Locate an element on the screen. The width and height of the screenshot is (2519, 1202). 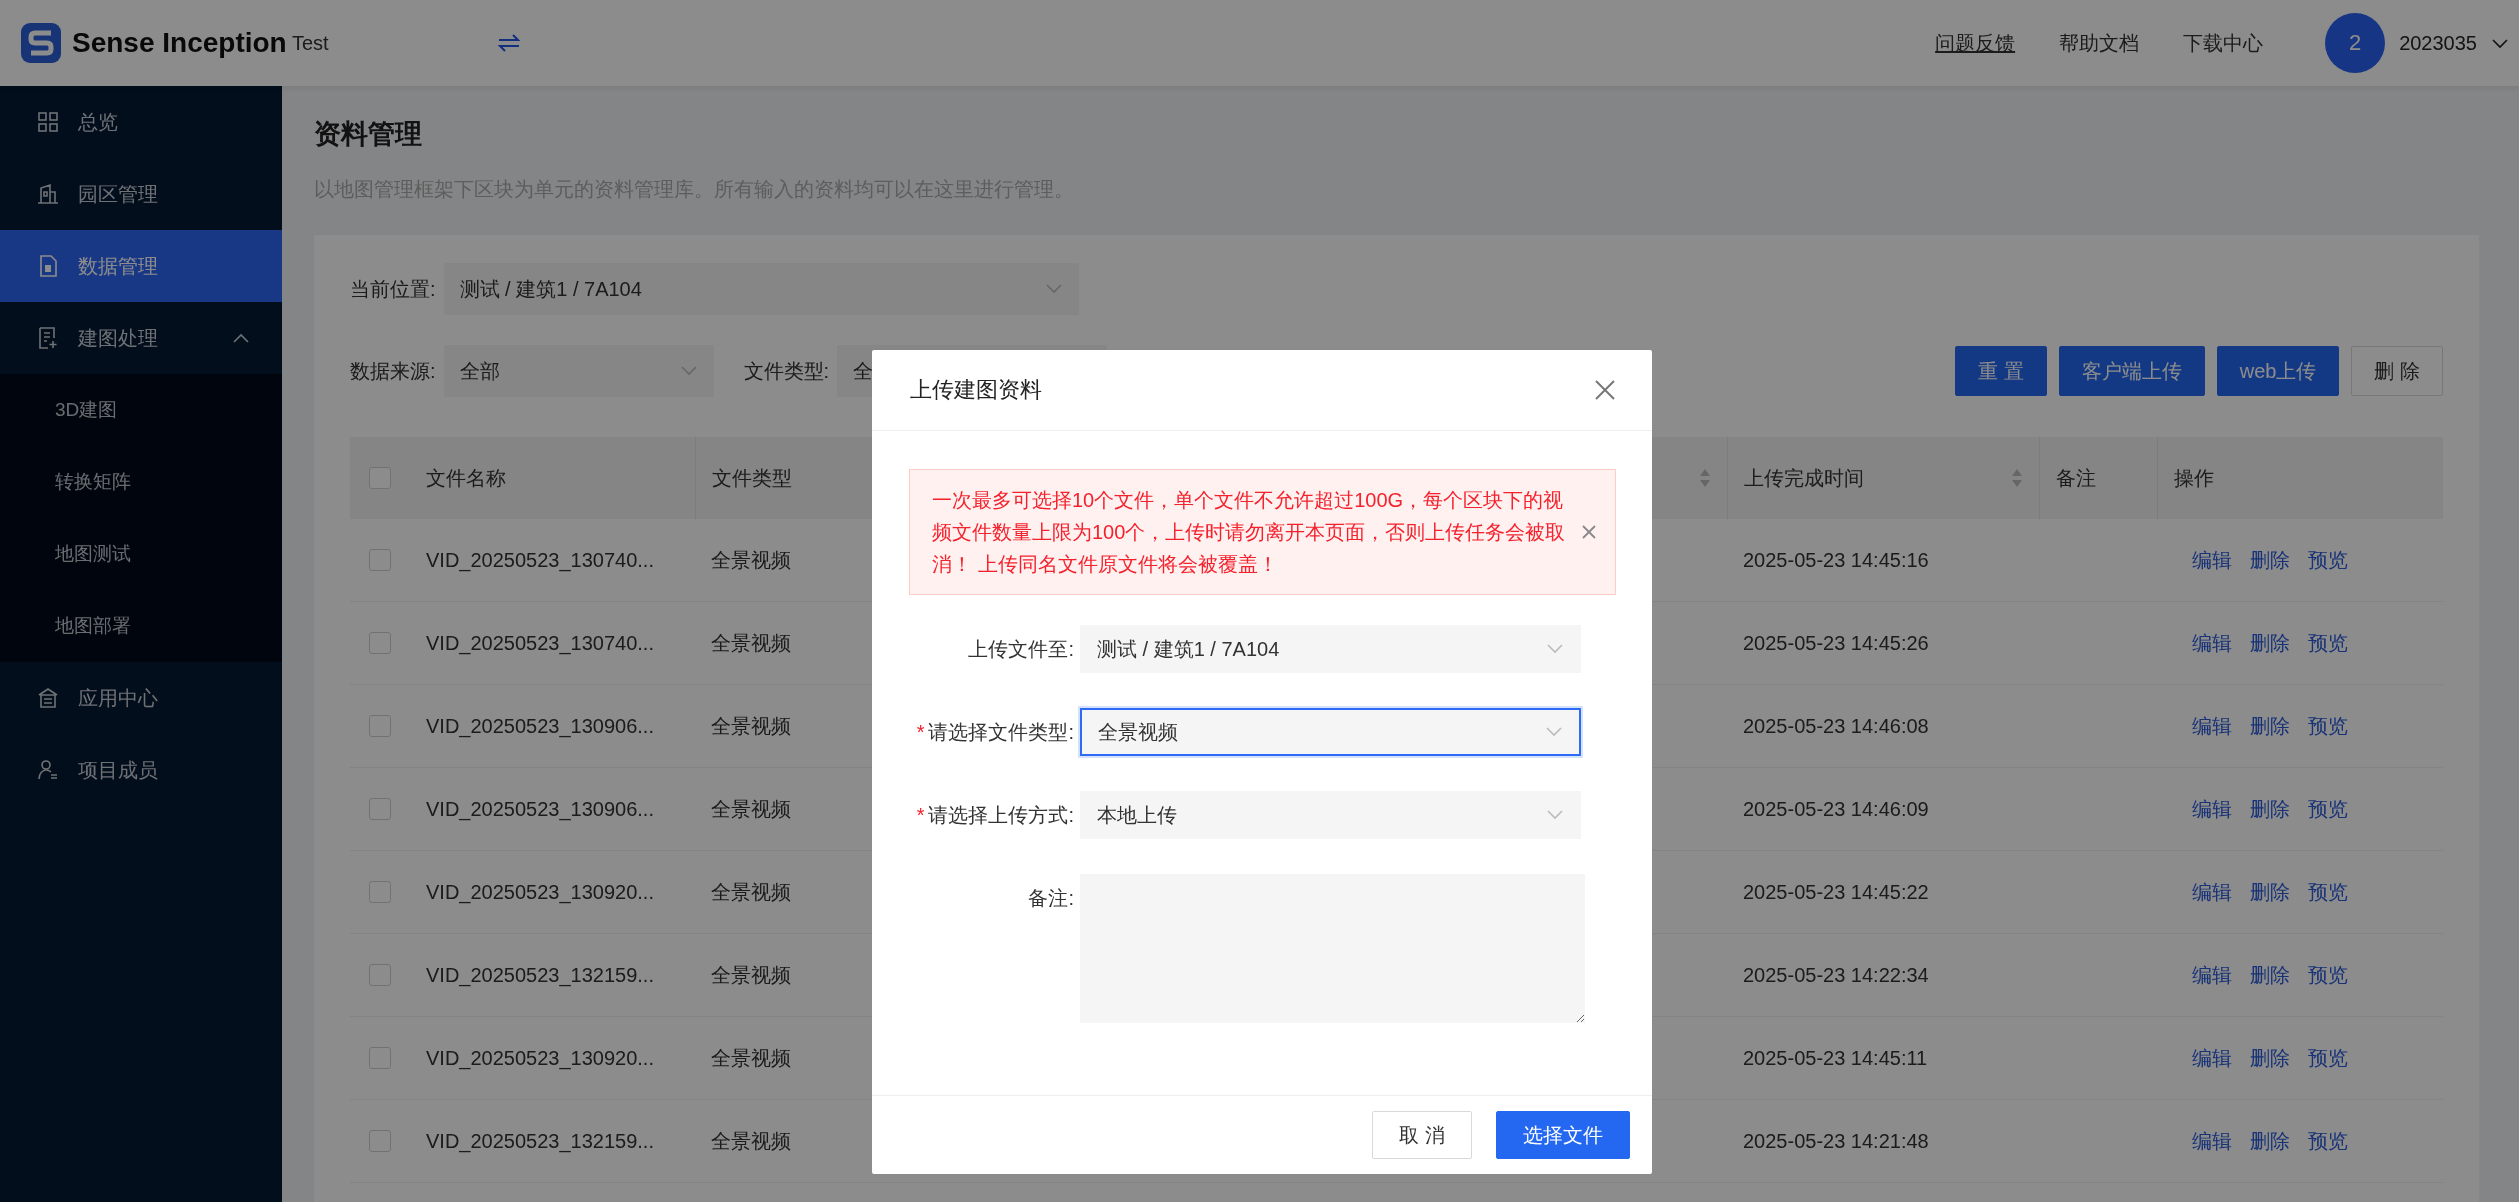
dialog-button: 选择文件 is located at coordinates (1563, 1135).